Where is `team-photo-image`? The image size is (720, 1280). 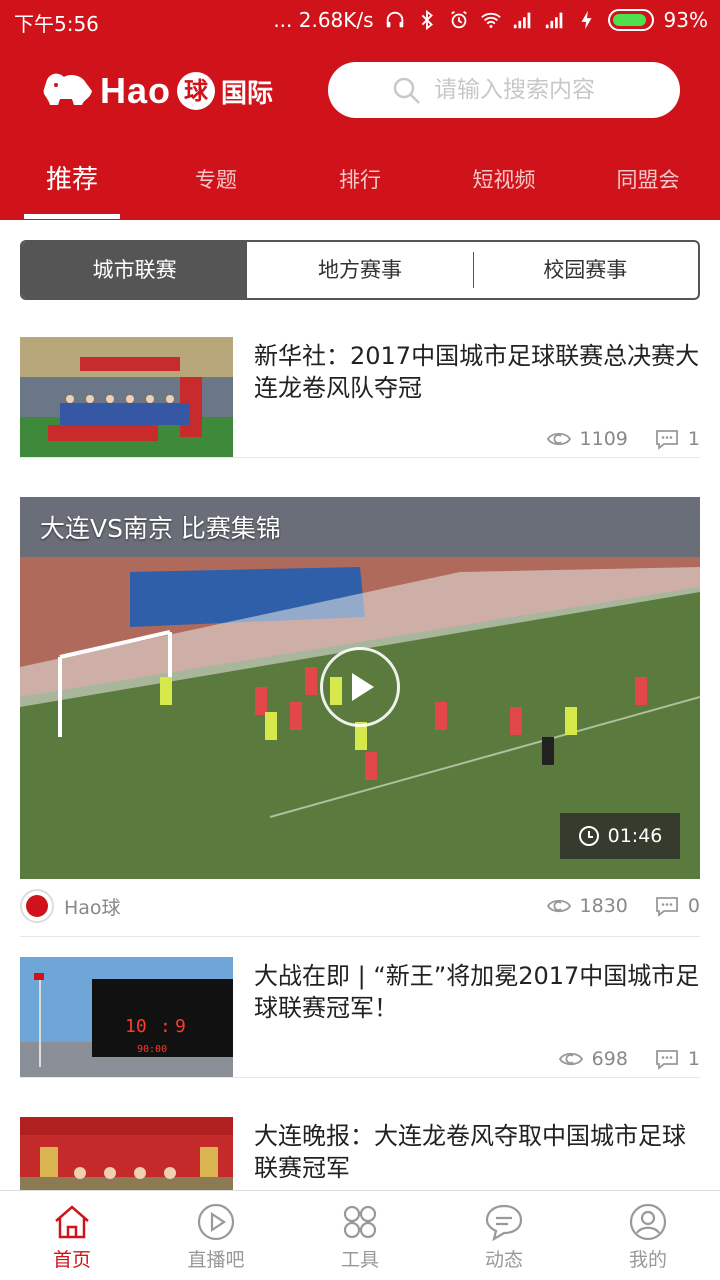 team-photo-image is located at coordinates (126, 1153).